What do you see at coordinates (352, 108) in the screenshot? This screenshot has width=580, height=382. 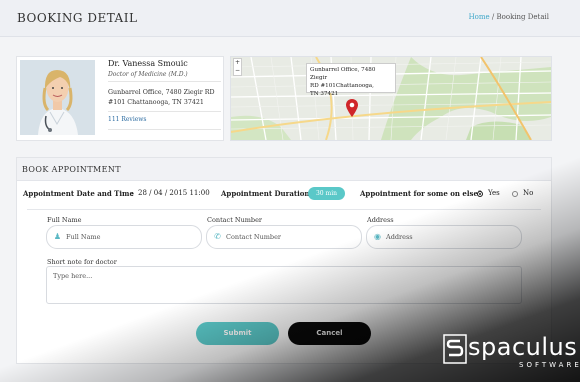 I see `map-pin-icon` at bounding box center [352, 108].